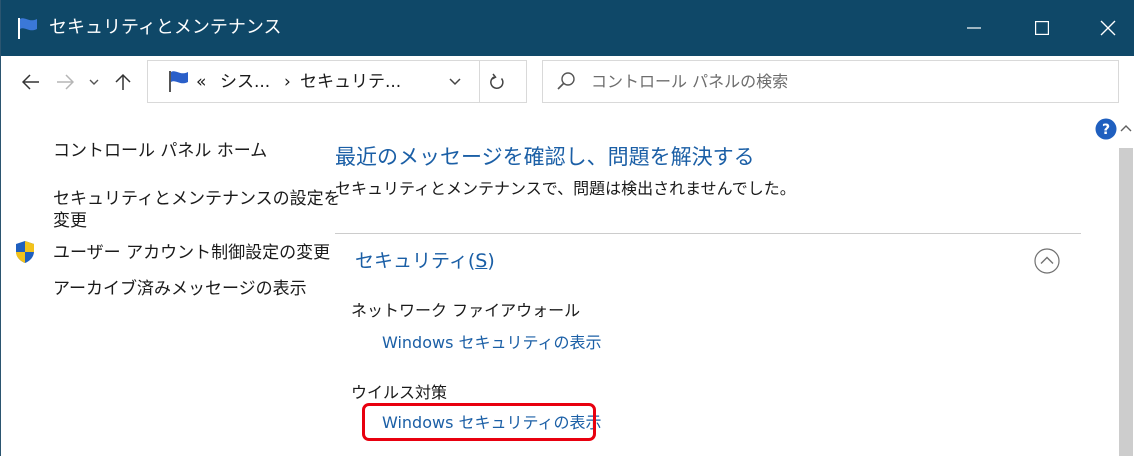 The image size is (1134, 456). What do you see at coordinates (25, 252) in the screenshot?
I see `uac-shield-icon` at bounding box center [25, 252].